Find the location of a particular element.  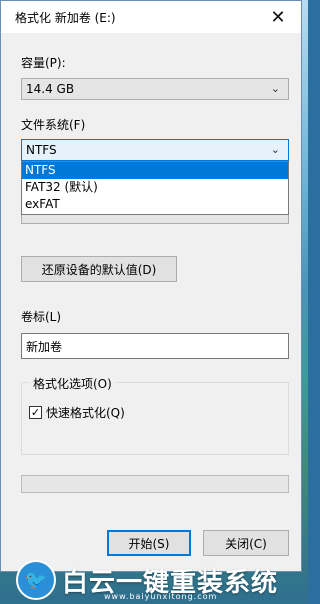

watermark-url: www.baiyunxitong.com is located at coordinates (161, 596).